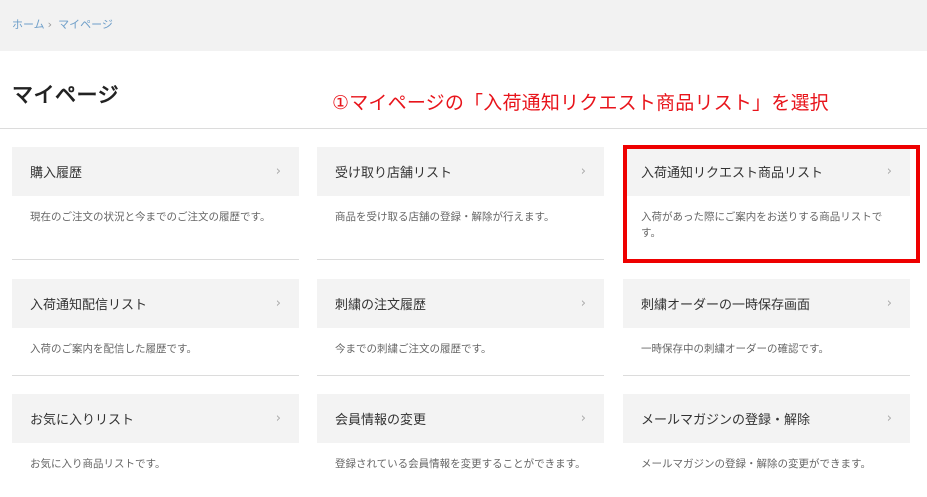 Image resolution: width=927 pixels, height=497 pixels. I want to click on card-description: 登録されている会員情報を変更することができます。, so click(460, 464).